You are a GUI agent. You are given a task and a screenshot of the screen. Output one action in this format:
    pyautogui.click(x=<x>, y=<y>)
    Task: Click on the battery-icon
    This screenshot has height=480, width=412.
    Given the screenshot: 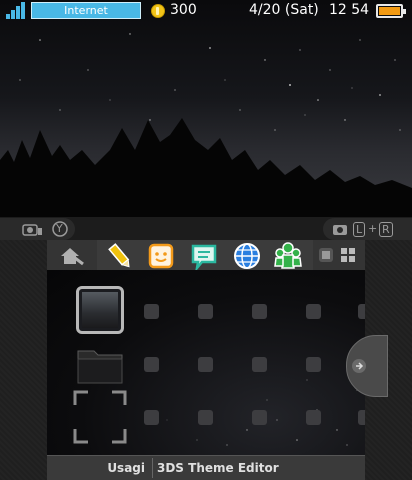 What is the action you would take?
    pyautogui.click(x=391, y=11)
    